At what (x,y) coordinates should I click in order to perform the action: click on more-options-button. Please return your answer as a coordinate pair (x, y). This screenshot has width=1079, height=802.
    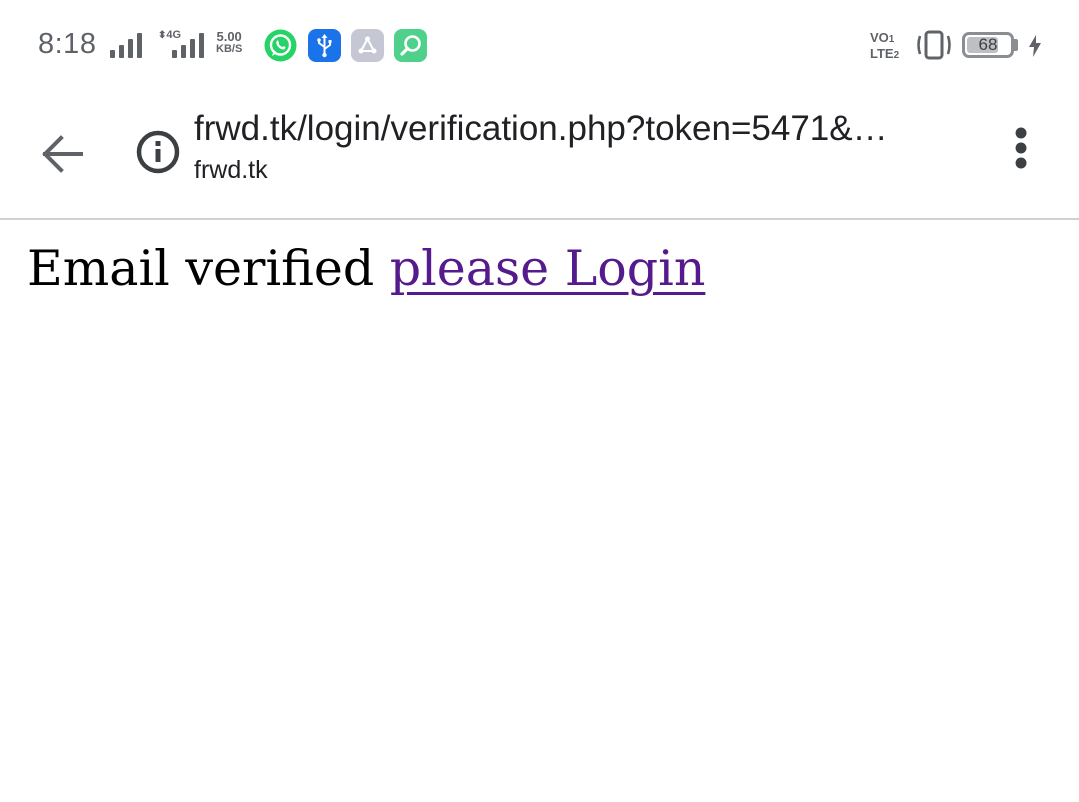
    Looking at the image, I should click on (1021, 148).